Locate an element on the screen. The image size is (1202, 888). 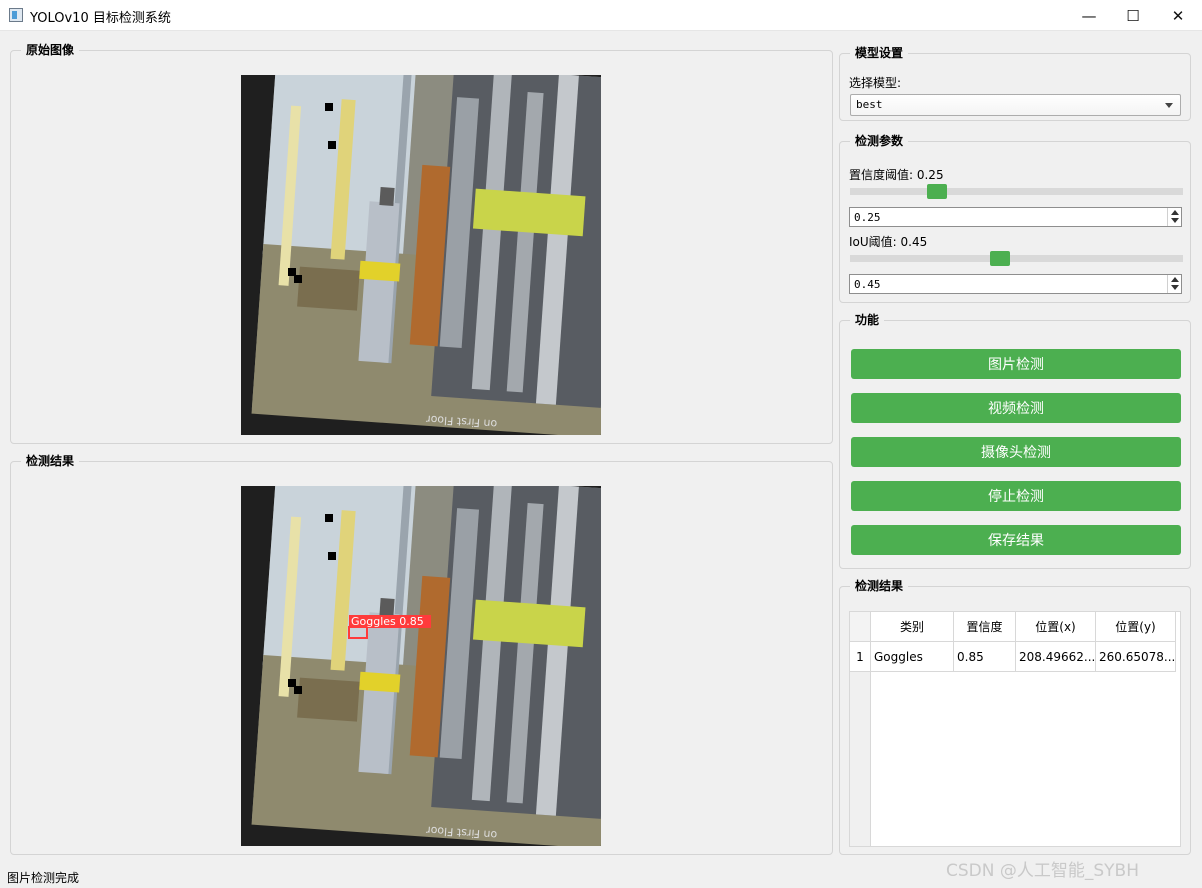
confidence-slider-handle is located at coordinates (937, 191).